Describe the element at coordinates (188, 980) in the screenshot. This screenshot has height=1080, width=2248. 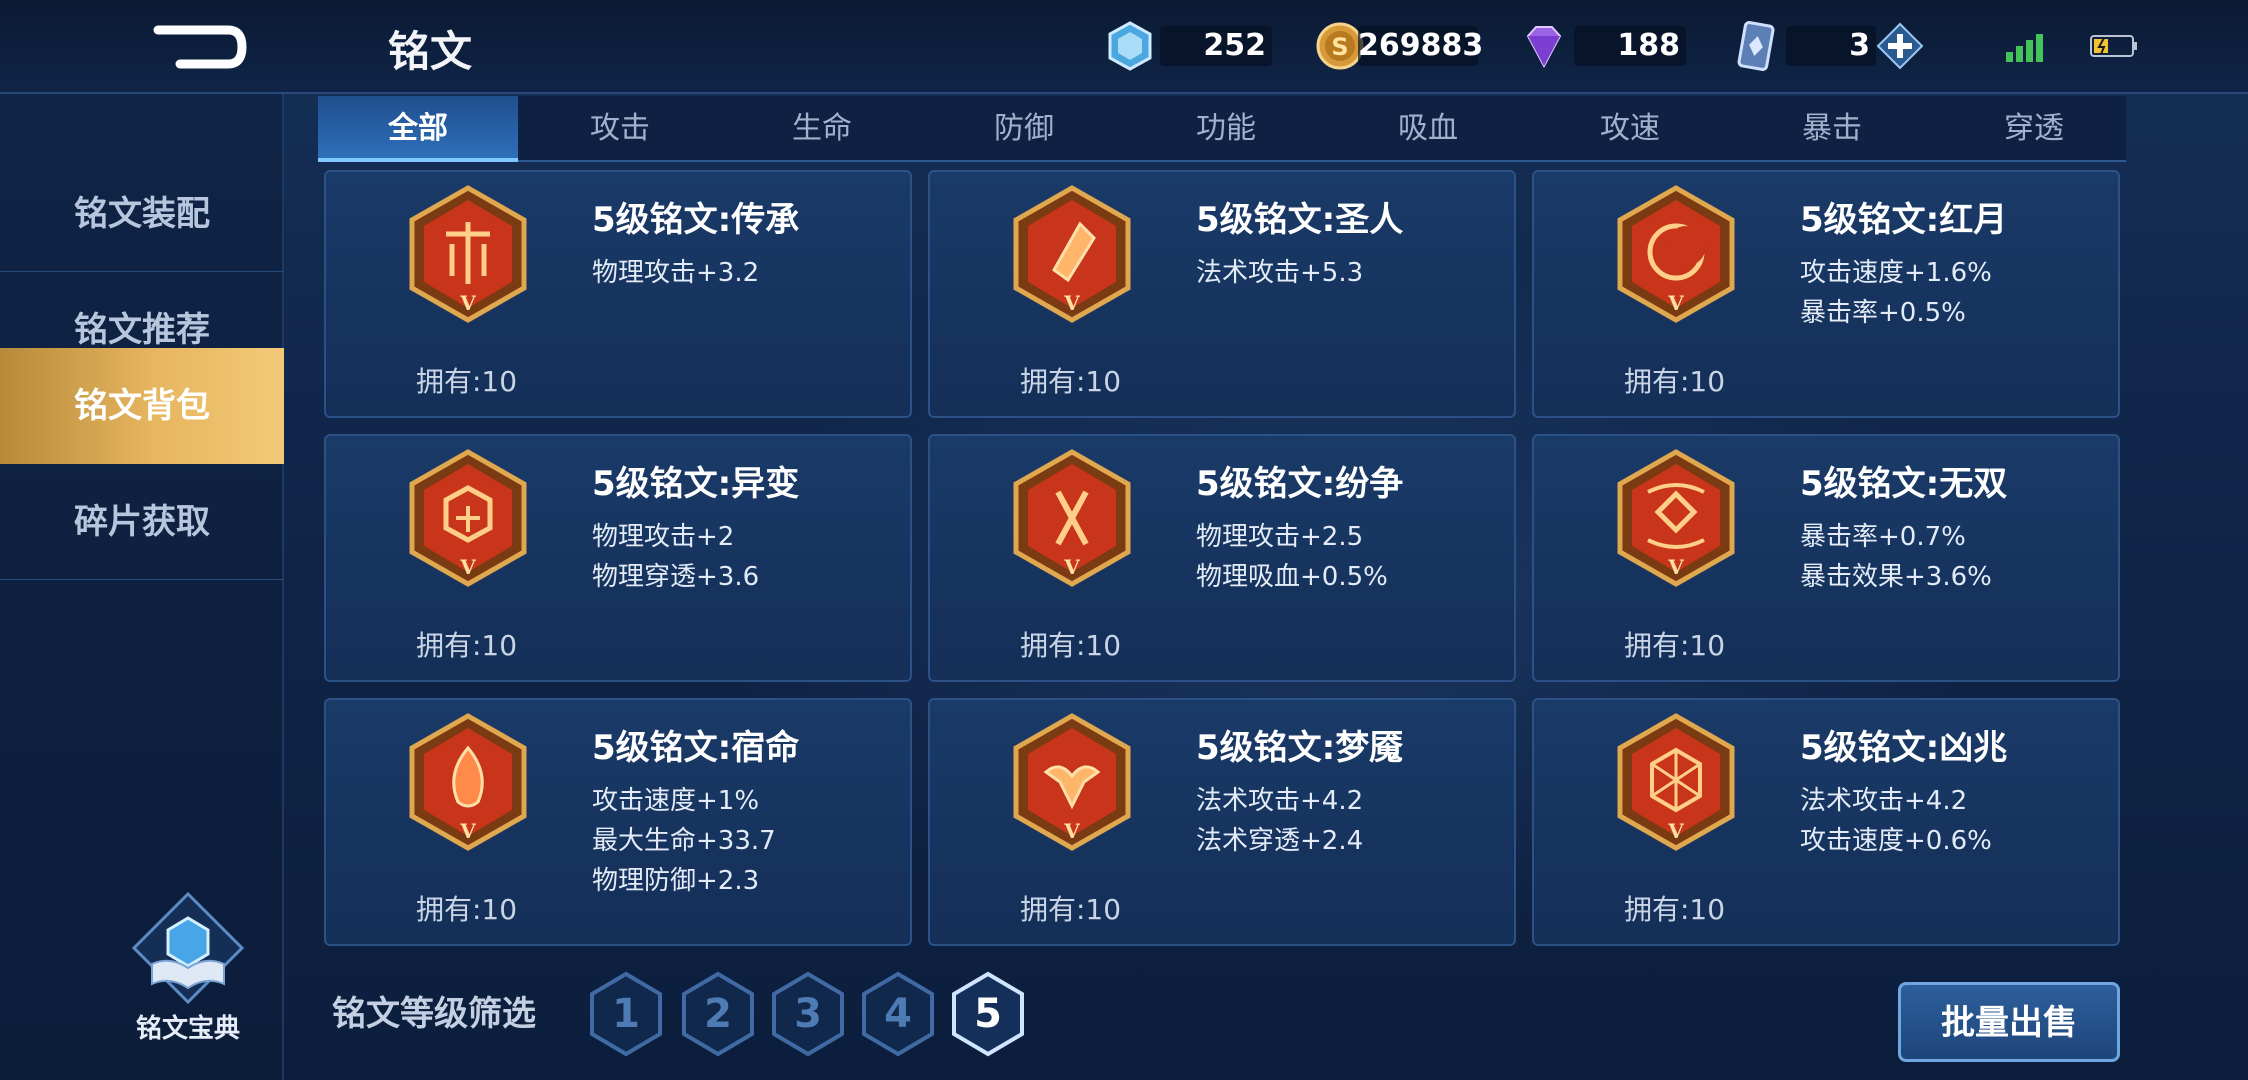
I see `codex-button: 铭文宝典` at that location.